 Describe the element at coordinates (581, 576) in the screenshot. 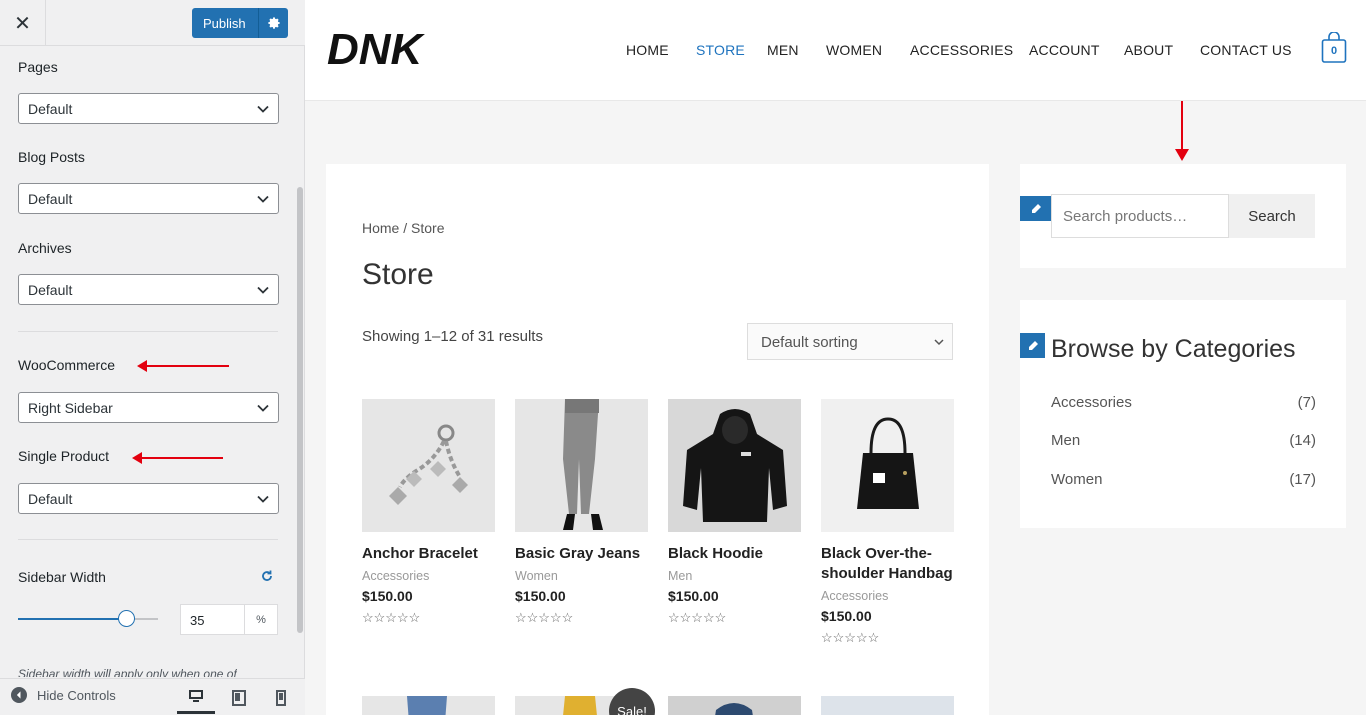

I see `product-category: Women` at that location.